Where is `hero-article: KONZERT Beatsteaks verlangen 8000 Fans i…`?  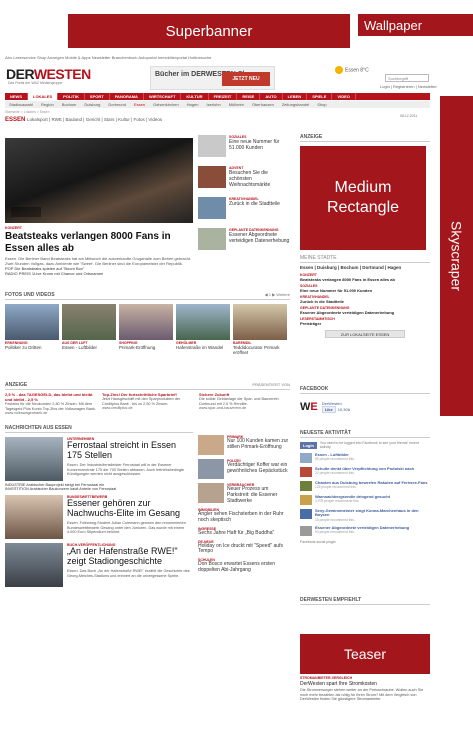 hero-article: KONZERT Beatsteaks verlangen 8000 Fans i… is located at coordinates (99, 251).